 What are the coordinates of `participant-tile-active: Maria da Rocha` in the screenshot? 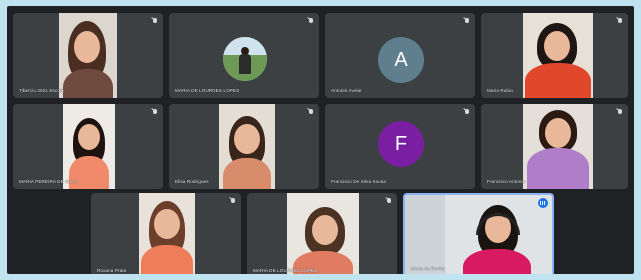 It's located at (478, 233).